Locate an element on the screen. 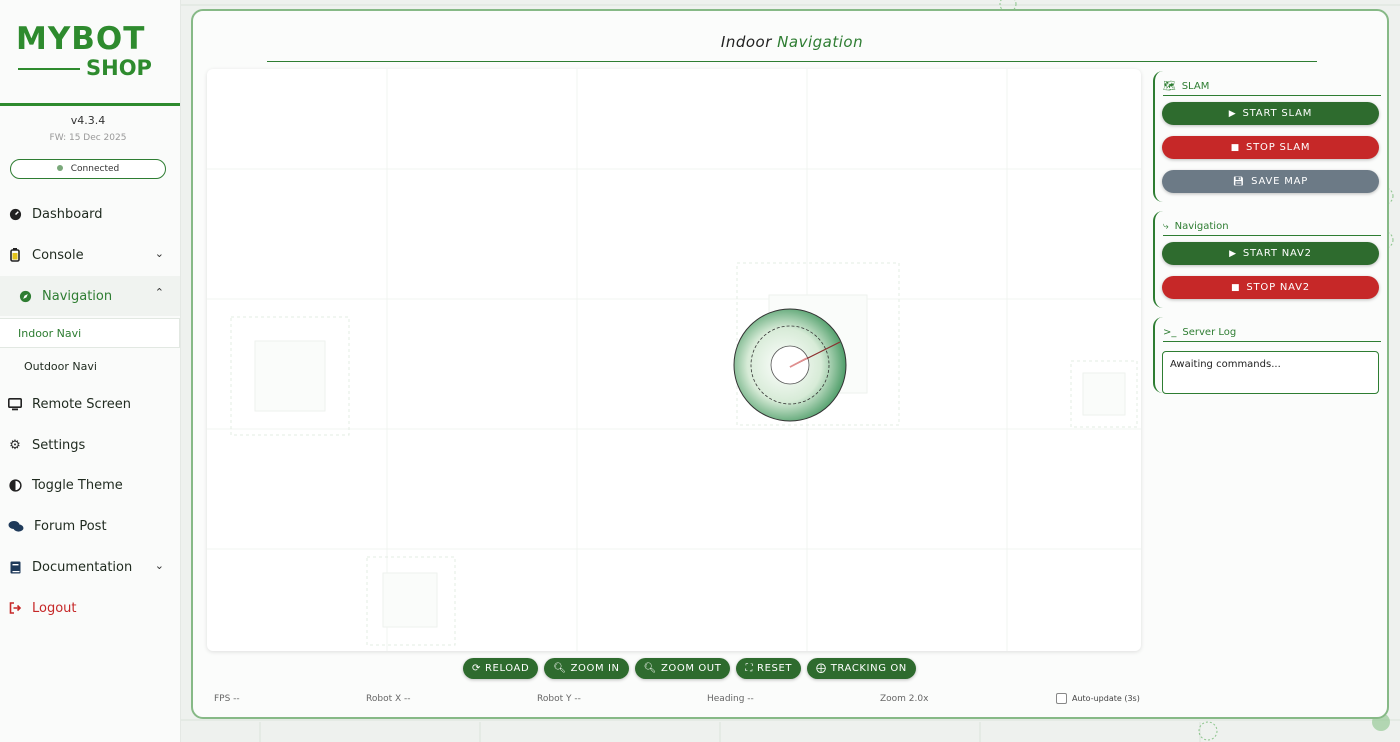 The image size is (1400, 742). tachometer-icon is located at coordinates (15, 214).